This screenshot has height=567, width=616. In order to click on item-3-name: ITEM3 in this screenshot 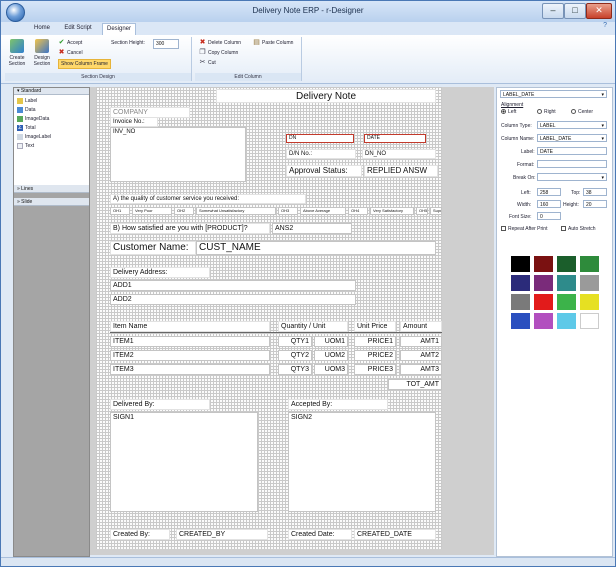, I will do `click(190, 369)`.